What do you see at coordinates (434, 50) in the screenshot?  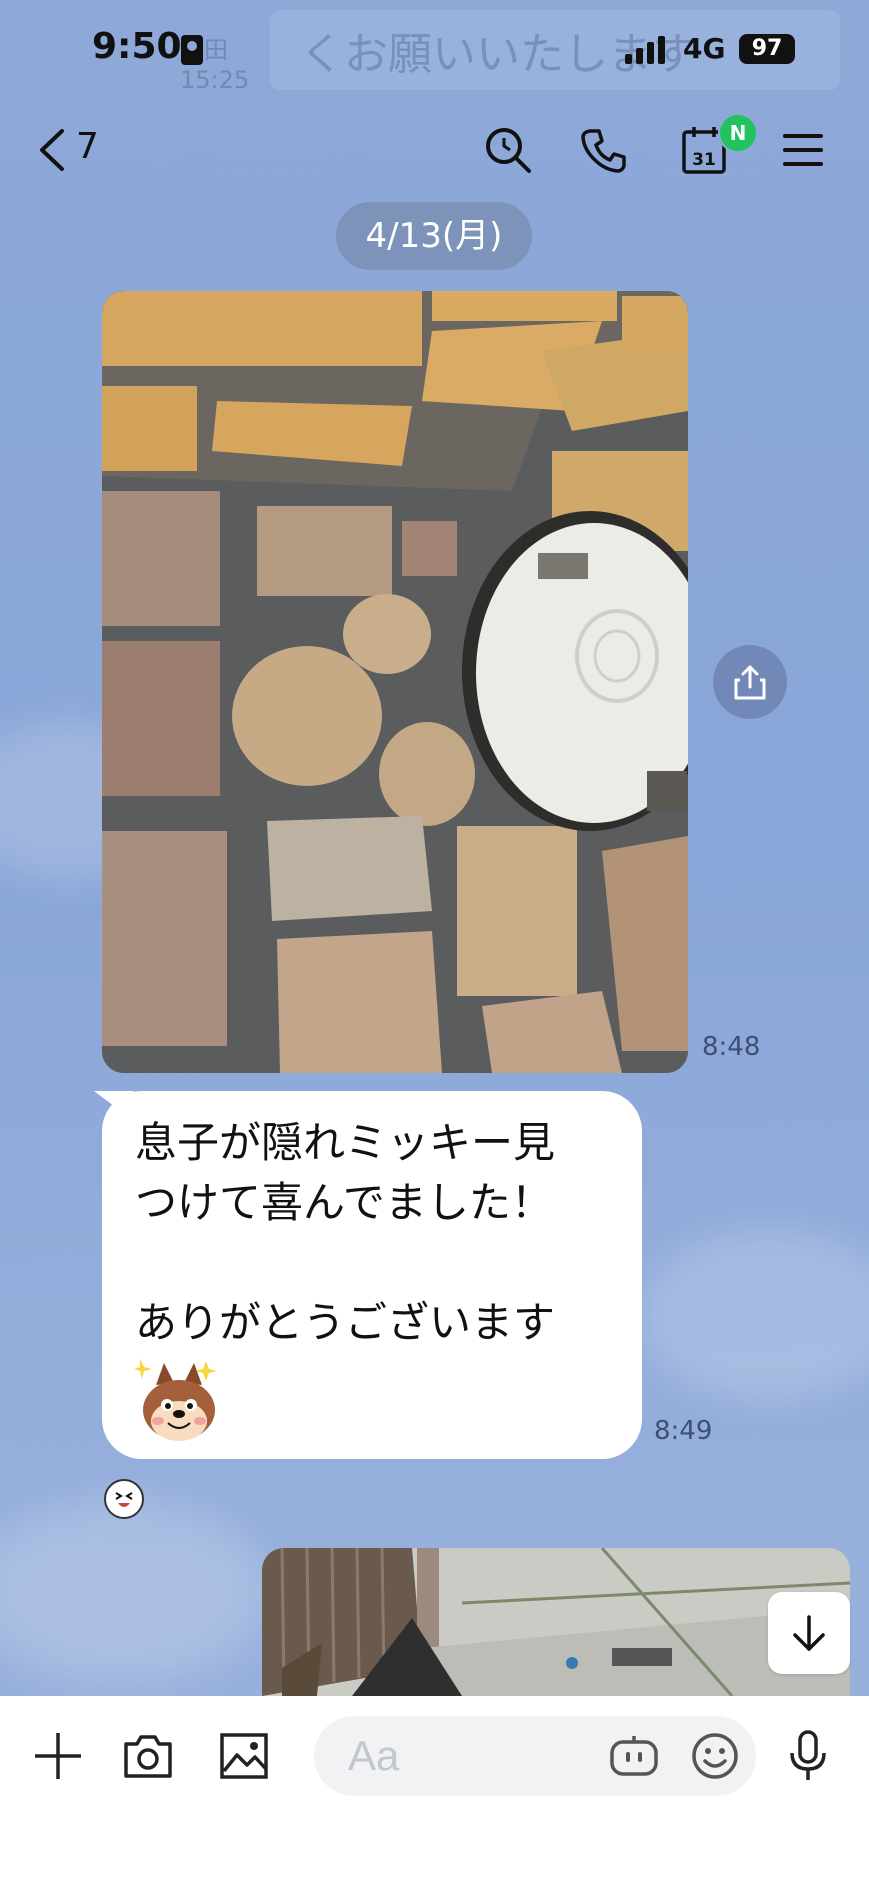 I see `status-bar: 太田 15:25 くお願いいたします 9:50 4G 97` at bounding box center [434, 50].